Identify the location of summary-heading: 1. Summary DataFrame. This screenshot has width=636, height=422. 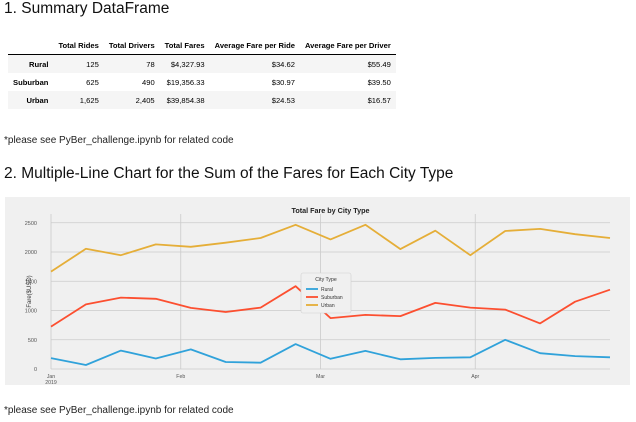
(87, 8).